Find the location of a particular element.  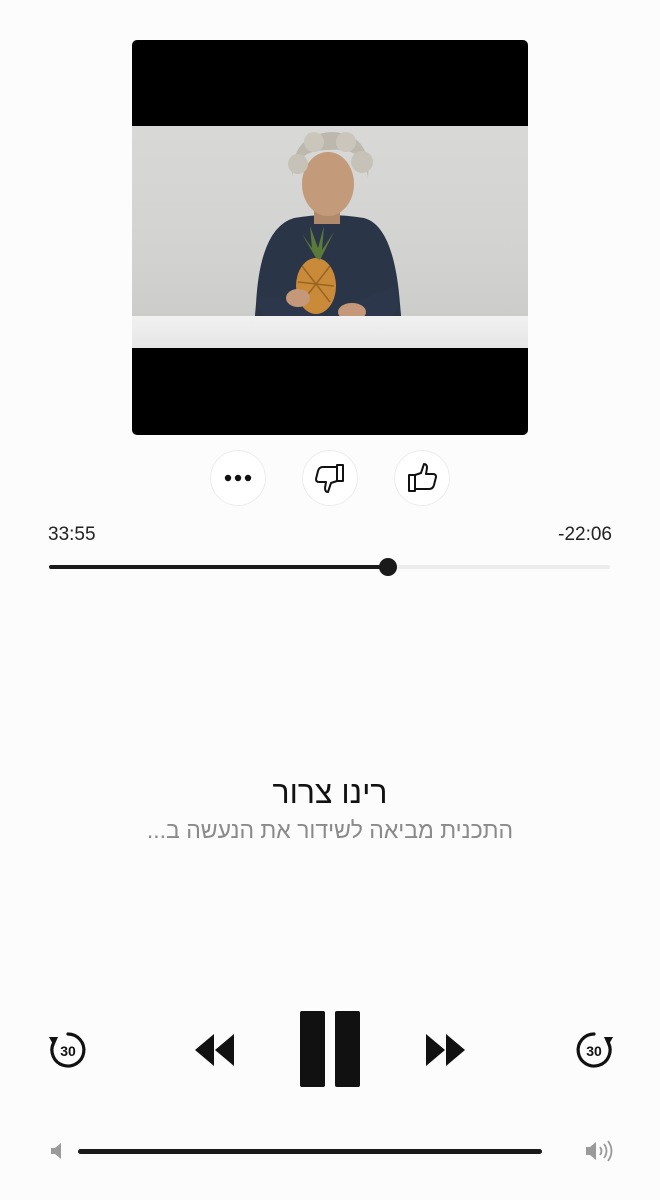

progress-scrubber is located at coordinates (388, 567).